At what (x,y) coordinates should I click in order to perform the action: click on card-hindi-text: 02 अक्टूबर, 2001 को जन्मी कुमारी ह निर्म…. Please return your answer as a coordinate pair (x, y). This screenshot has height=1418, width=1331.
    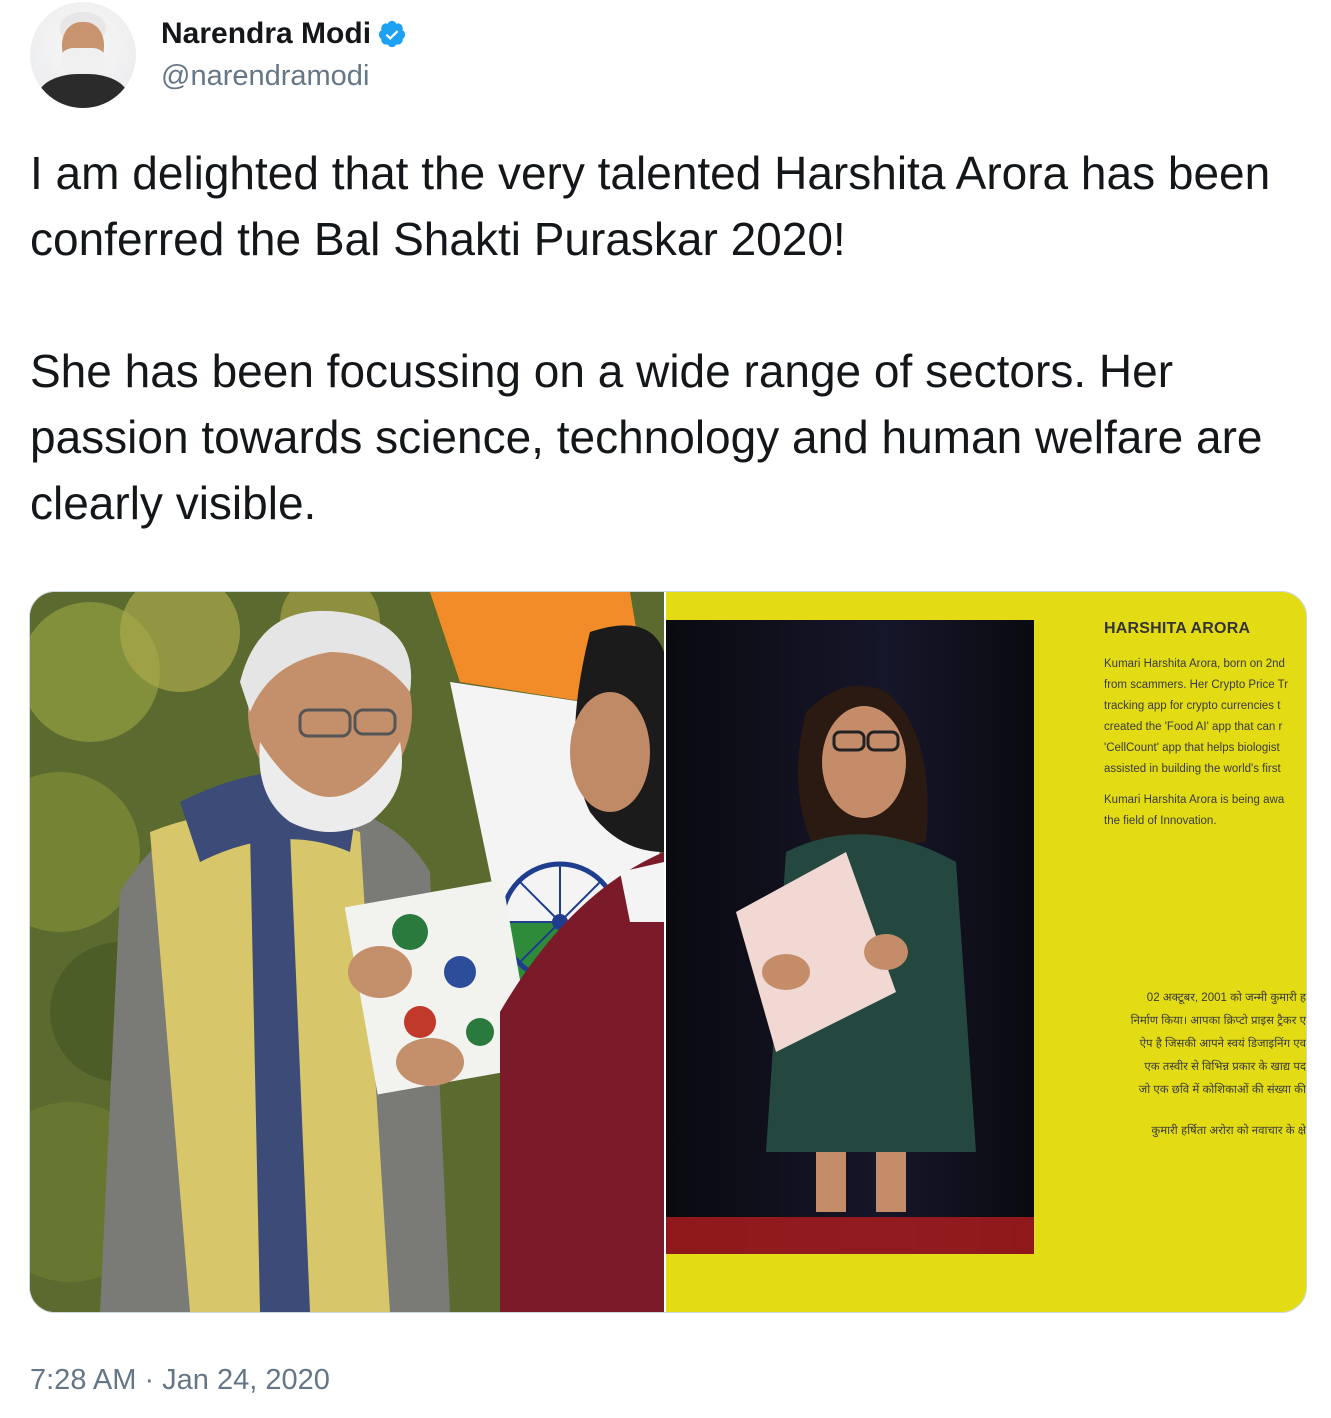
    Looking at the image, I should click on (1206, 1065).